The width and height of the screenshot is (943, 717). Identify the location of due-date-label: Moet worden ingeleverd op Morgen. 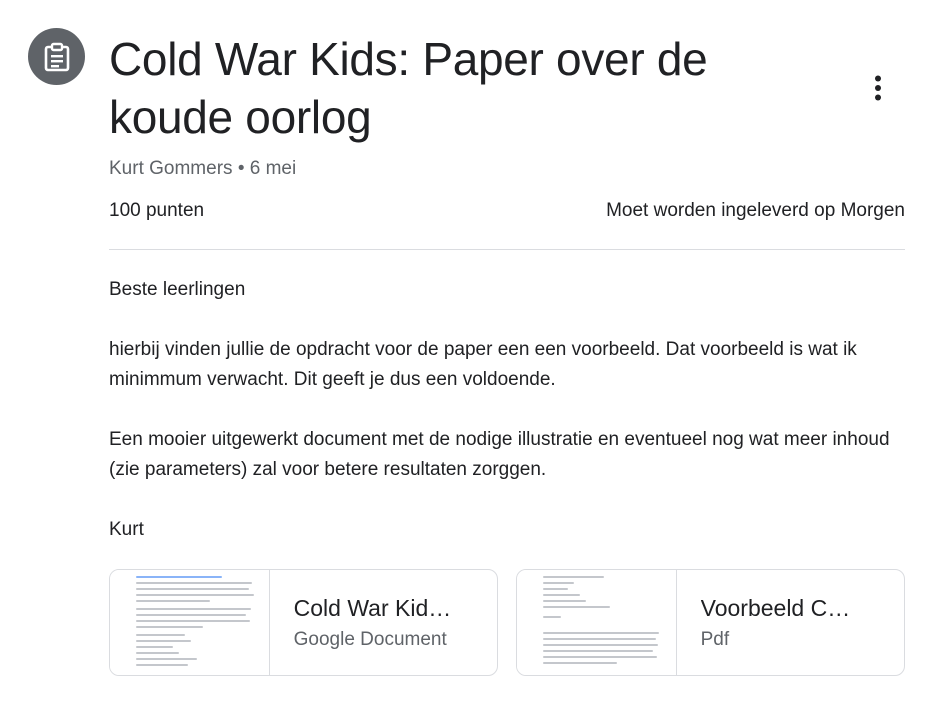
(755, 210).